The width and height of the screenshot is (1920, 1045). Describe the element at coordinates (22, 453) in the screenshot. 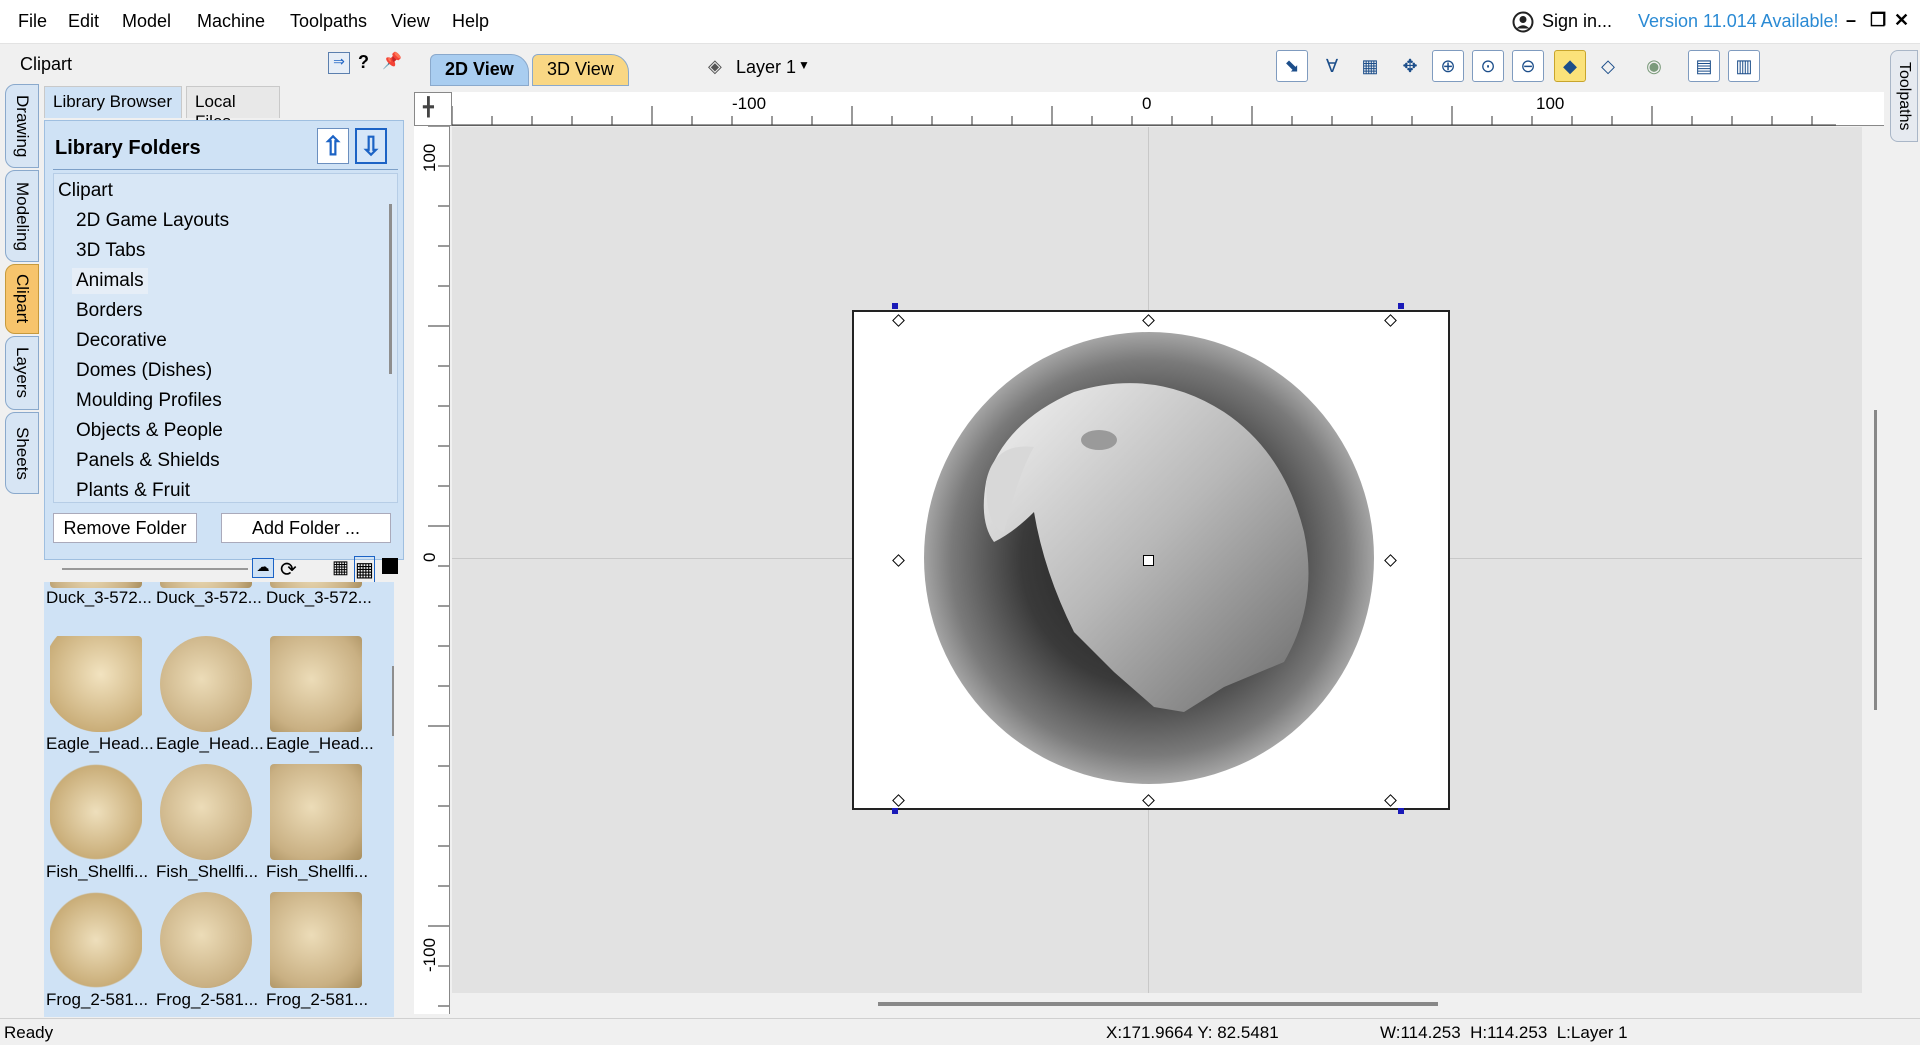

I see `tab-sheets: Sheets` at that location.